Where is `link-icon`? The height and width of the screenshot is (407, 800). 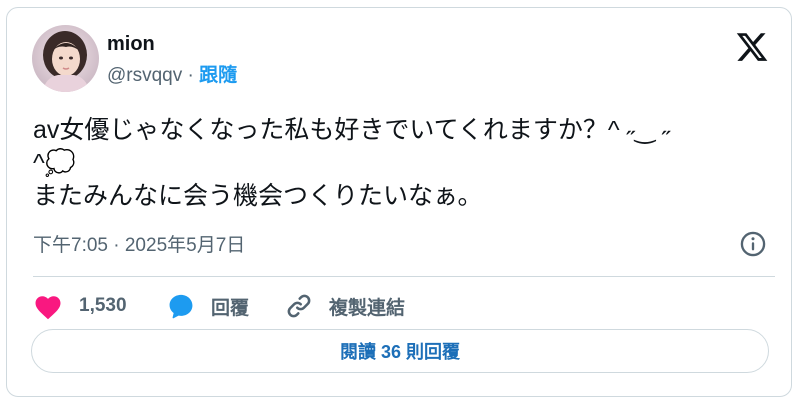
link-icon is located at coordinates (299, 306).